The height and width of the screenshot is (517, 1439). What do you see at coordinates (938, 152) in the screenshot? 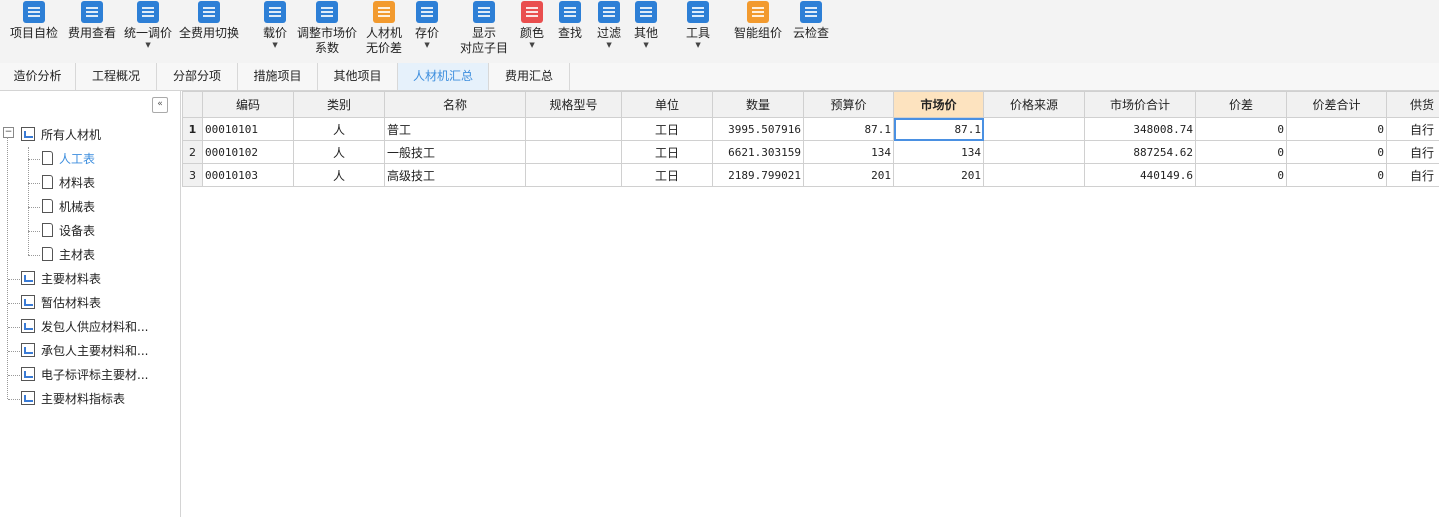
I see `cell-market-price: 134` at bounding box center [938, 152].